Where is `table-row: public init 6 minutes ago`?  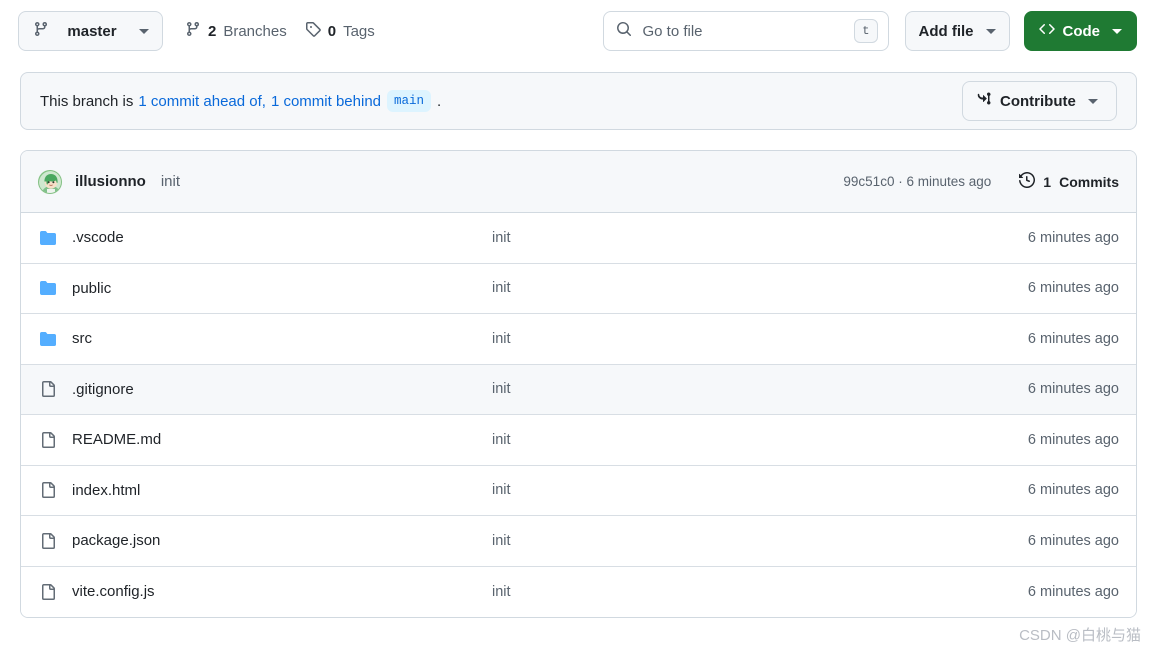 table-row: public init 6 minutes ago is located at coordinates (578, 288).